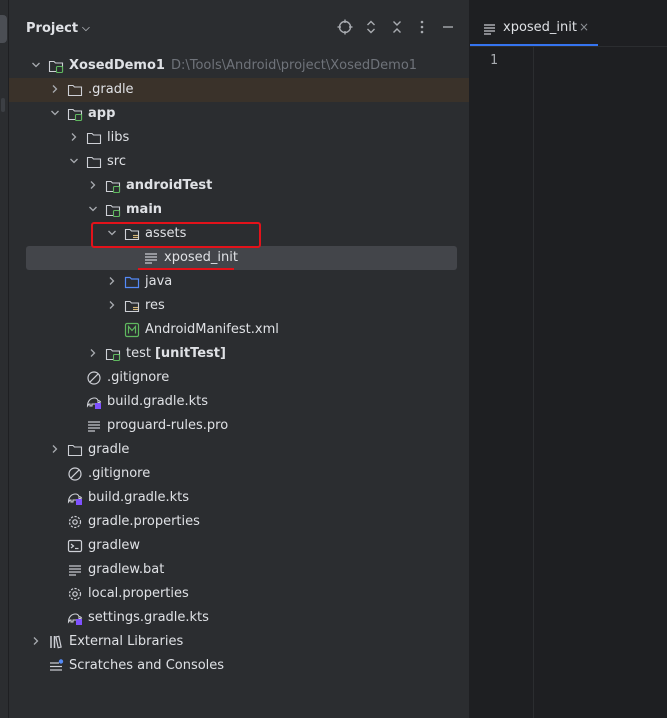  I want to click on tree-item: java, so click(239, 282).